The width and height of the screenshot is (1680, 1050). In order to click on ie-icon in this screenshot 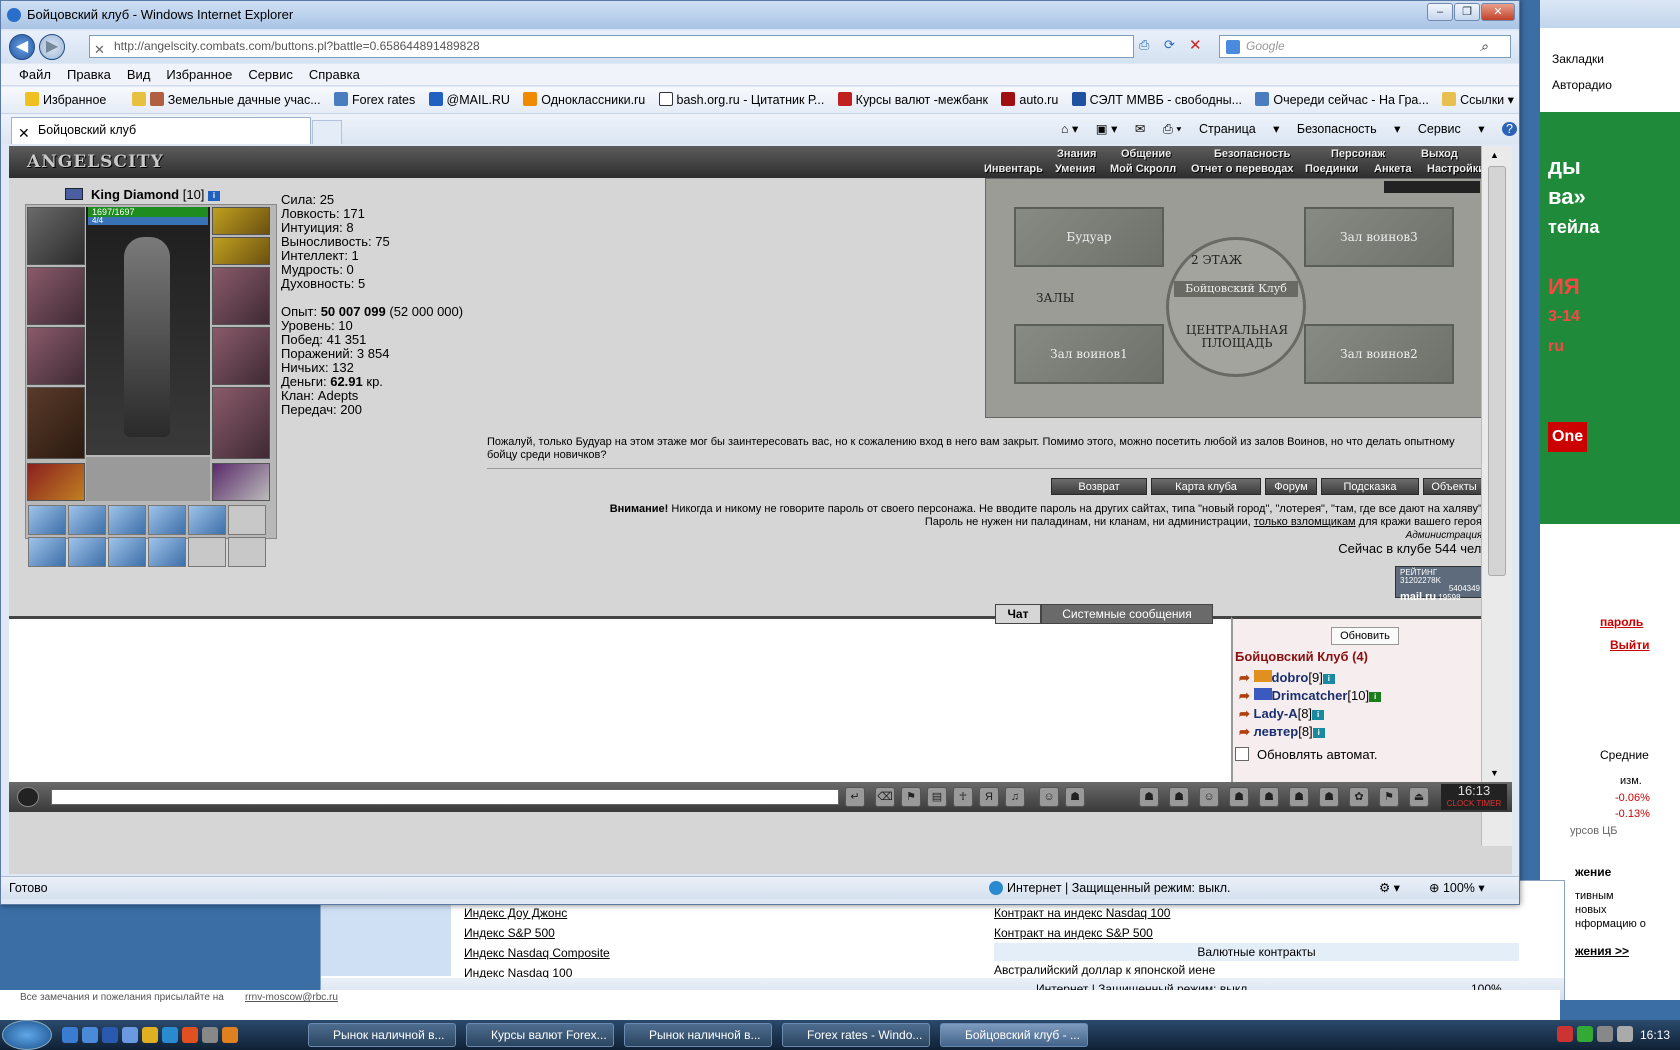, I will do `click(170, 1035)`.